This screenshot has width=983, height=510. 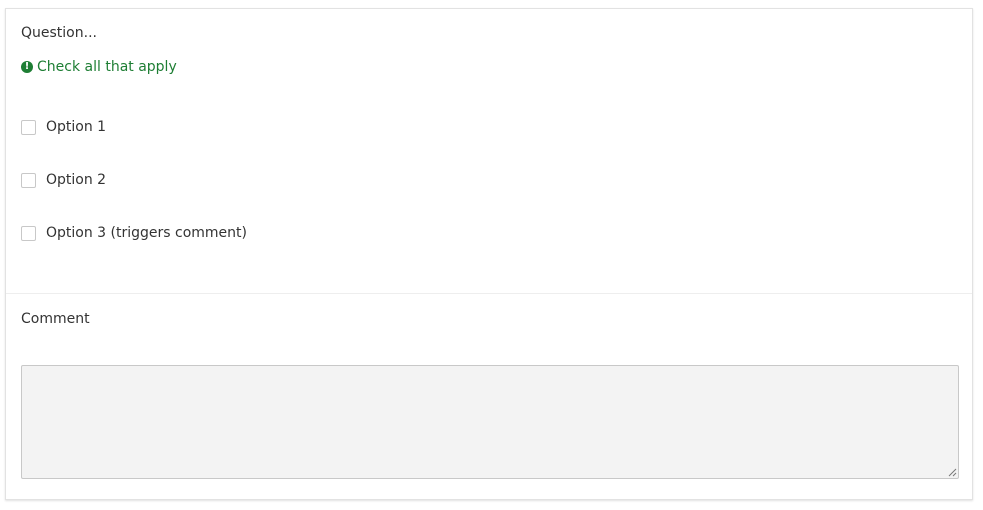 What do you see at coordinates (76, 180) in the screenshot?
I see `option-2-label: Option 2` at bounding box center [76, 180].